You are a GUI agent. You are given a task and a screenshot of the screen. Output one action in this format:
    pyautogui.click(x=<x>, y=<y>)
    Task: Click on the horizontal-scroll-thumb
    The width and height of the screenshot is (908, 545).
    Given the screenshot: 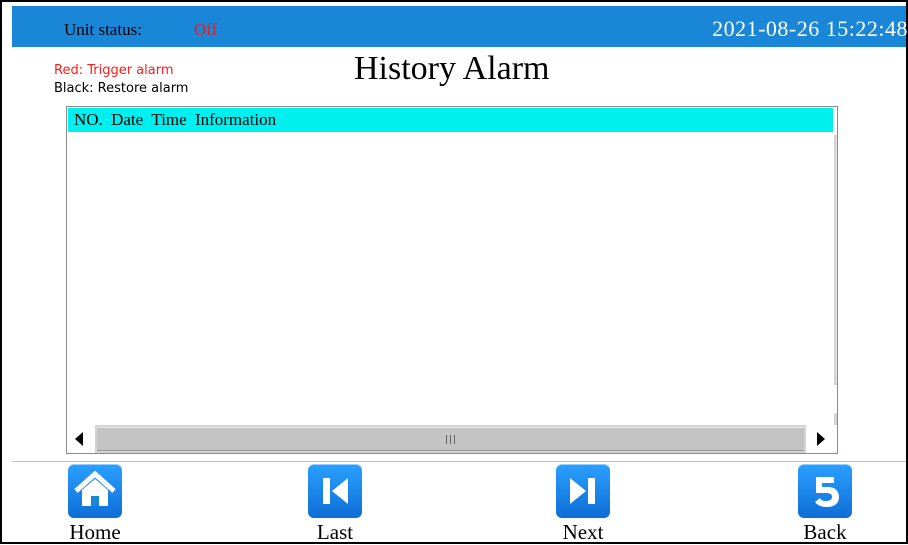 What is the action you would take?
    pyautogui.click(x=450, y=439)
    